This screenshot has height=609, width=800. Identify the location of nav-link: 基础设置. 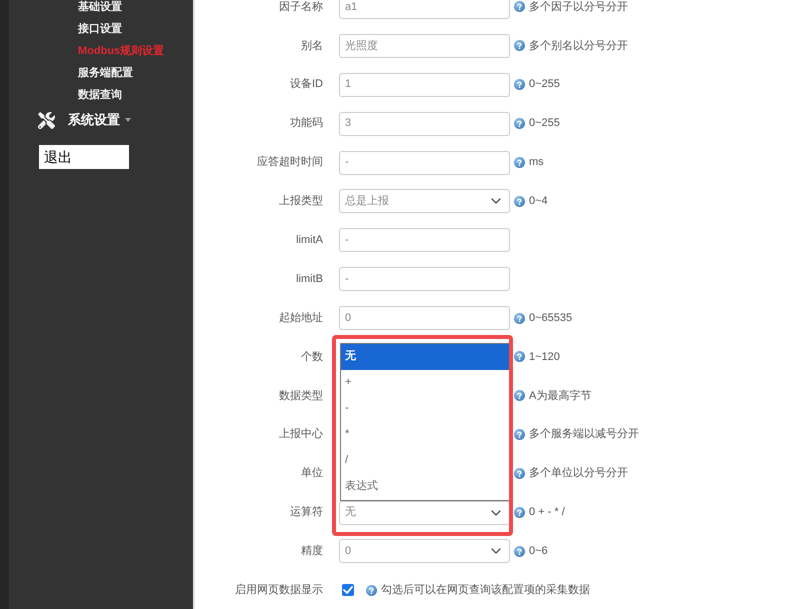
(101, 9).